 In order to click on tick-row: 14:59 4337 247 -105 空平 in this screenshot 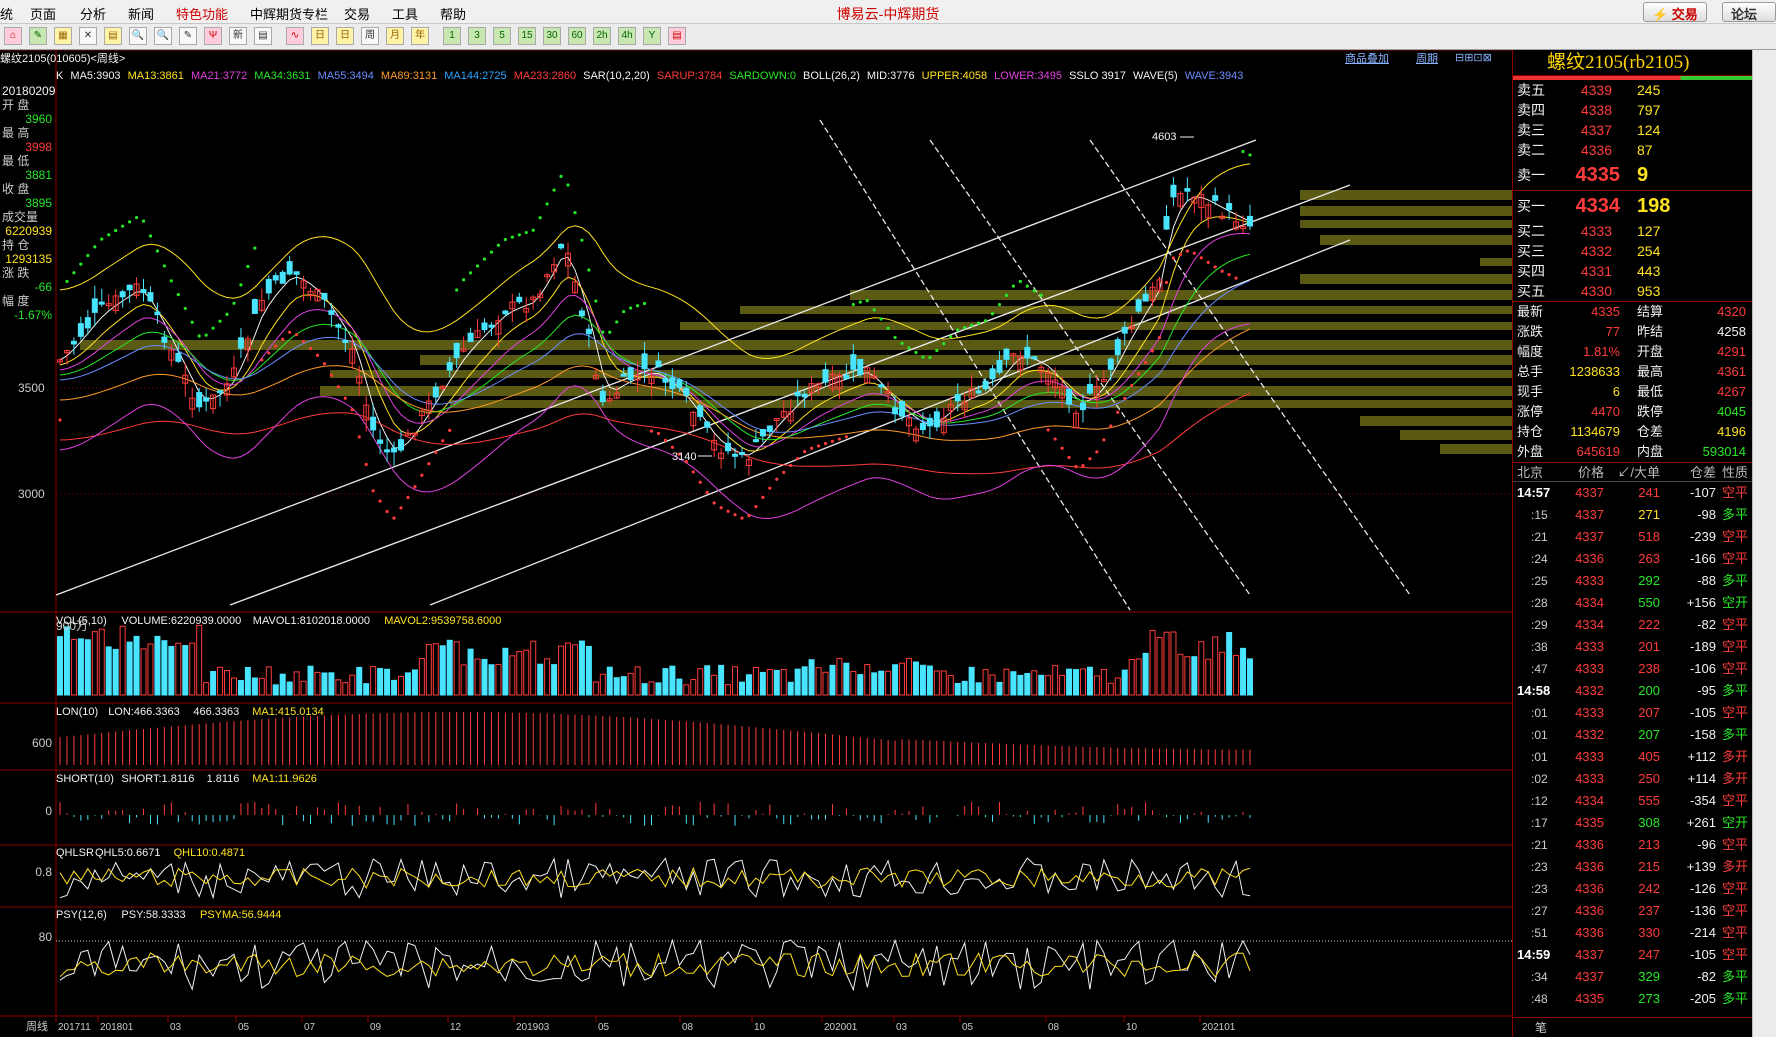, I will do `click(1632, 955)`.